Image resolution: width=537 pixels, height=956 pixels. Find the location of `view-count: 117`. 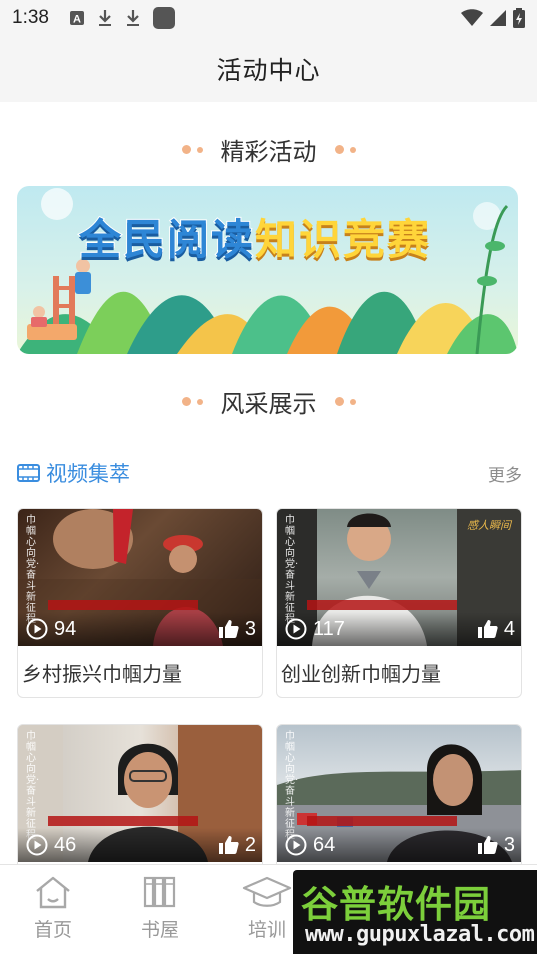

view-count: 117 is located at coordinates (315, 629).